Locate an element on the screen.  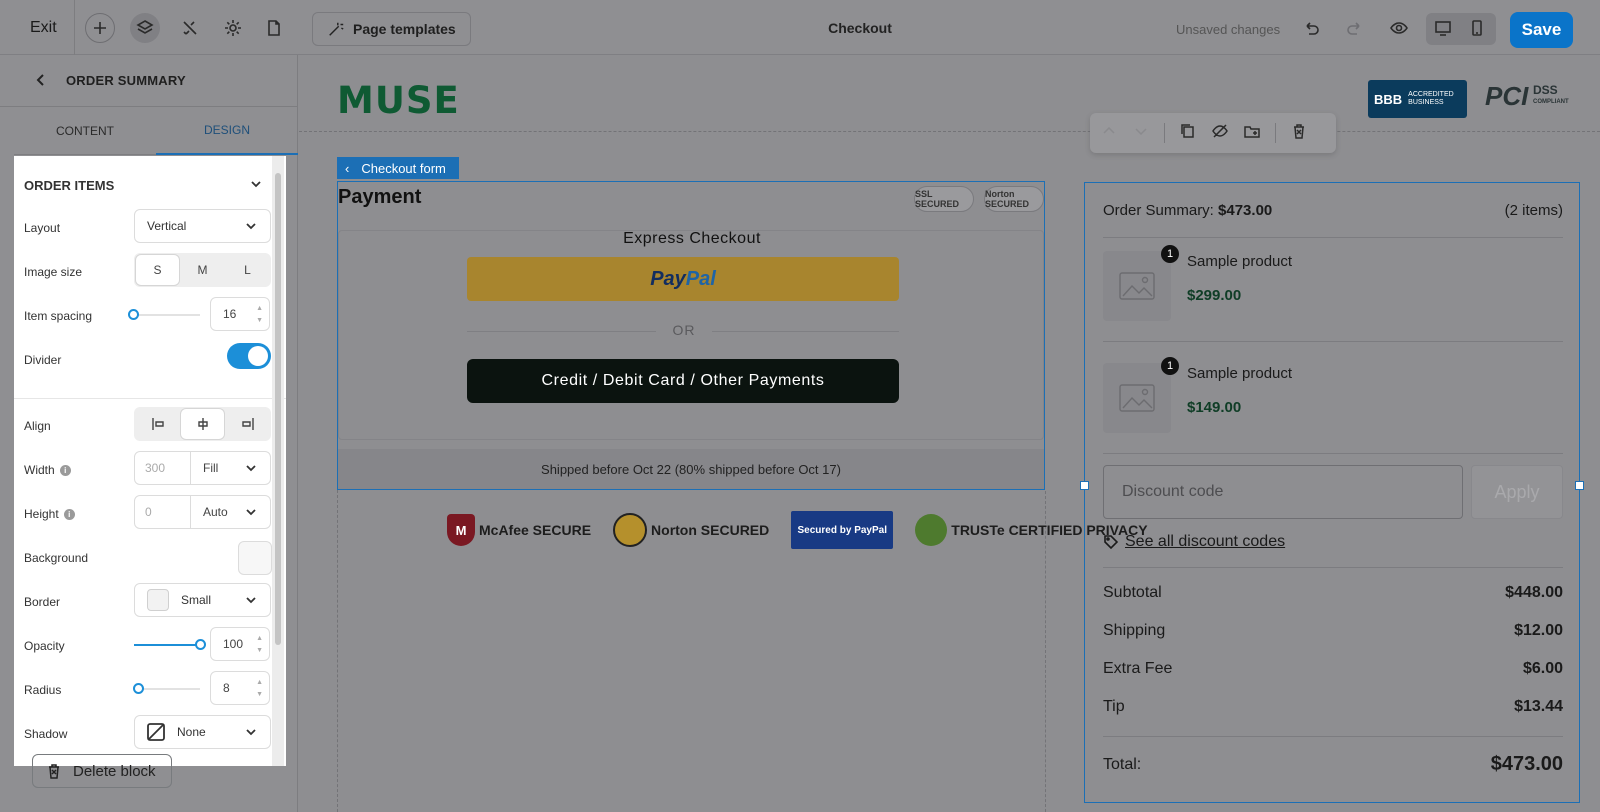
image-size-m: M is located at coordinates (202, 270).